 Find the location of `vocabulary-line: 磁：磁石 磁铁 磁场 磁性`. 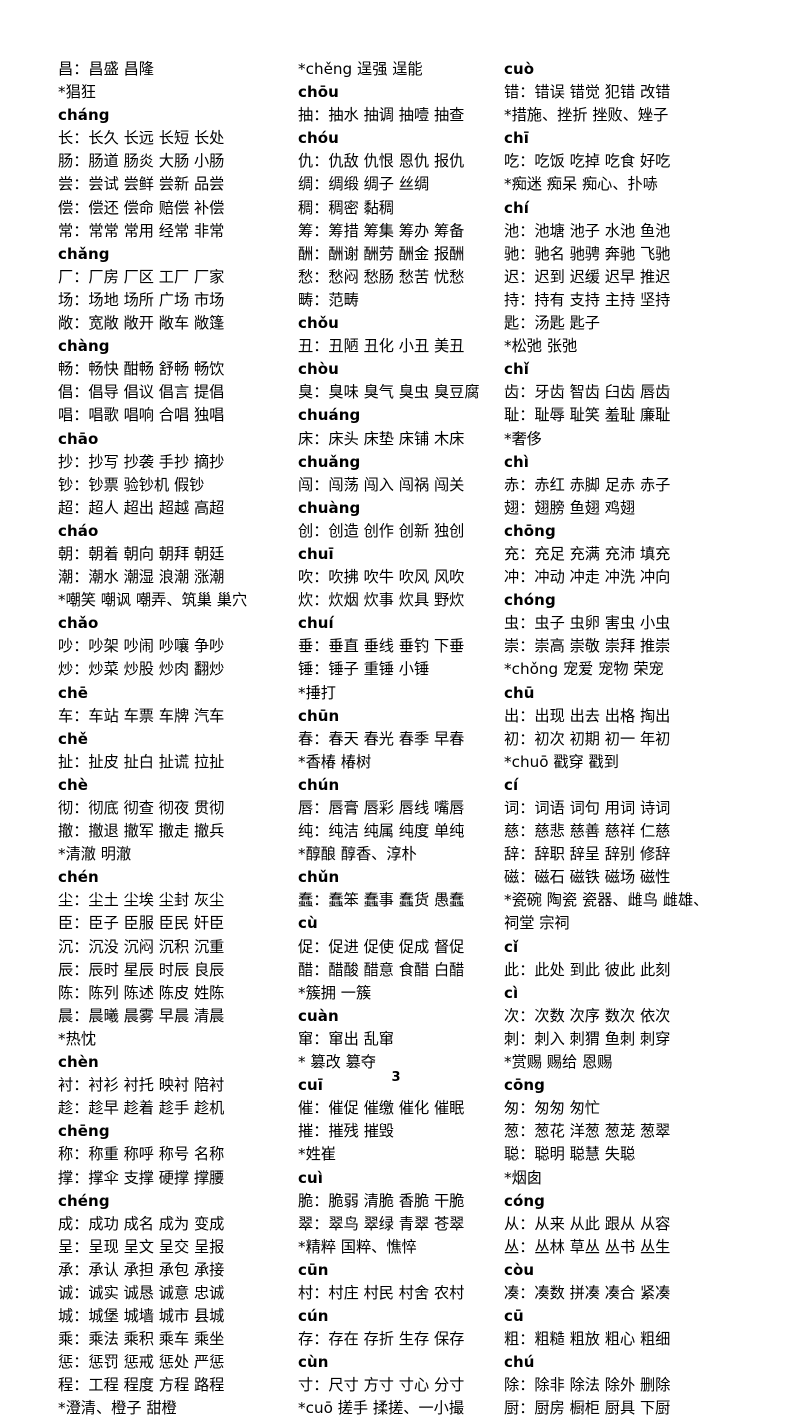

vocabulary-line: 磁：磁石 磁铁 磁场 磁性 is located at coordinates (587, 877).